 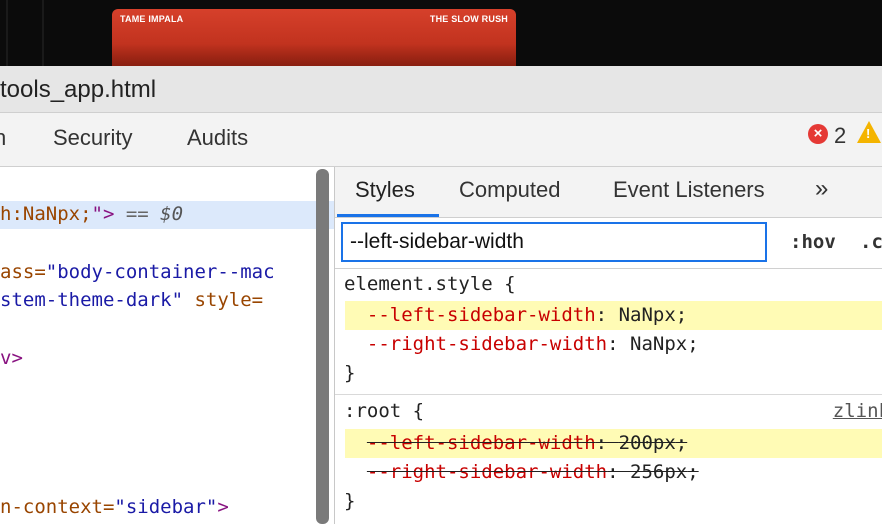 What do you see at coordinates (152, 19) in the screenshot?
I see `album-artist: TAME IMPALA` at bounding box center [152, 19].